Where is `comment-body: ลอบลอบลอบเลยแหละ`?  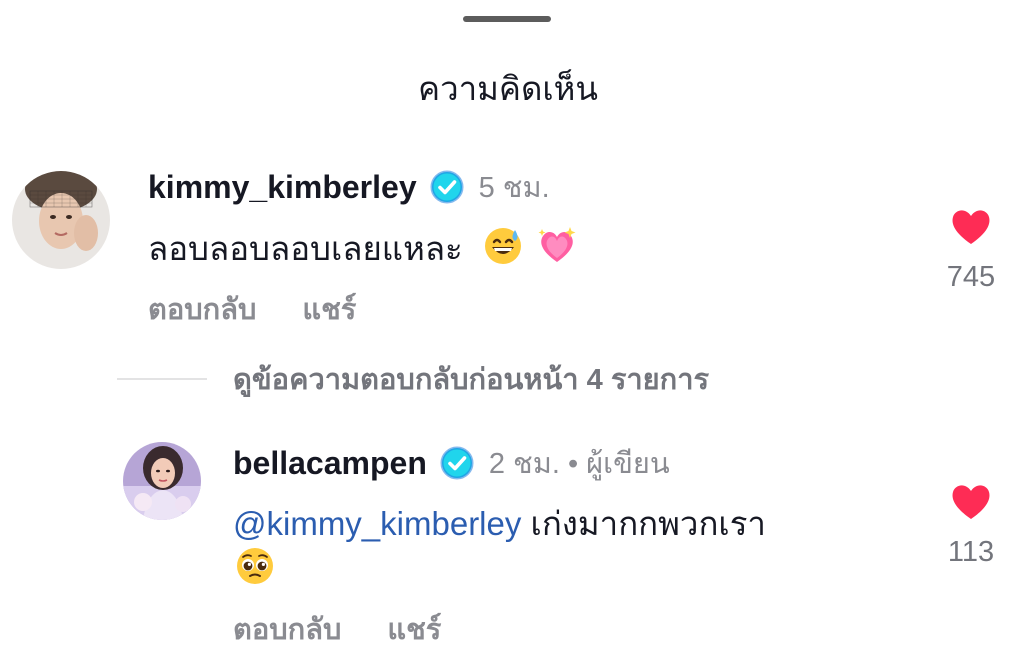 comment-body: ลอบลอบลอบเลยแหละ is located at coordinates (305, 249).